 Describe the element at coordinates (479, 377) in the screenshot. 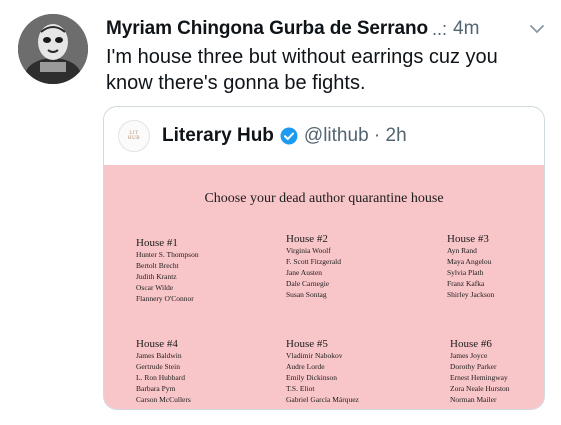

I see `house-member: Ernest Hemingway` at that location.